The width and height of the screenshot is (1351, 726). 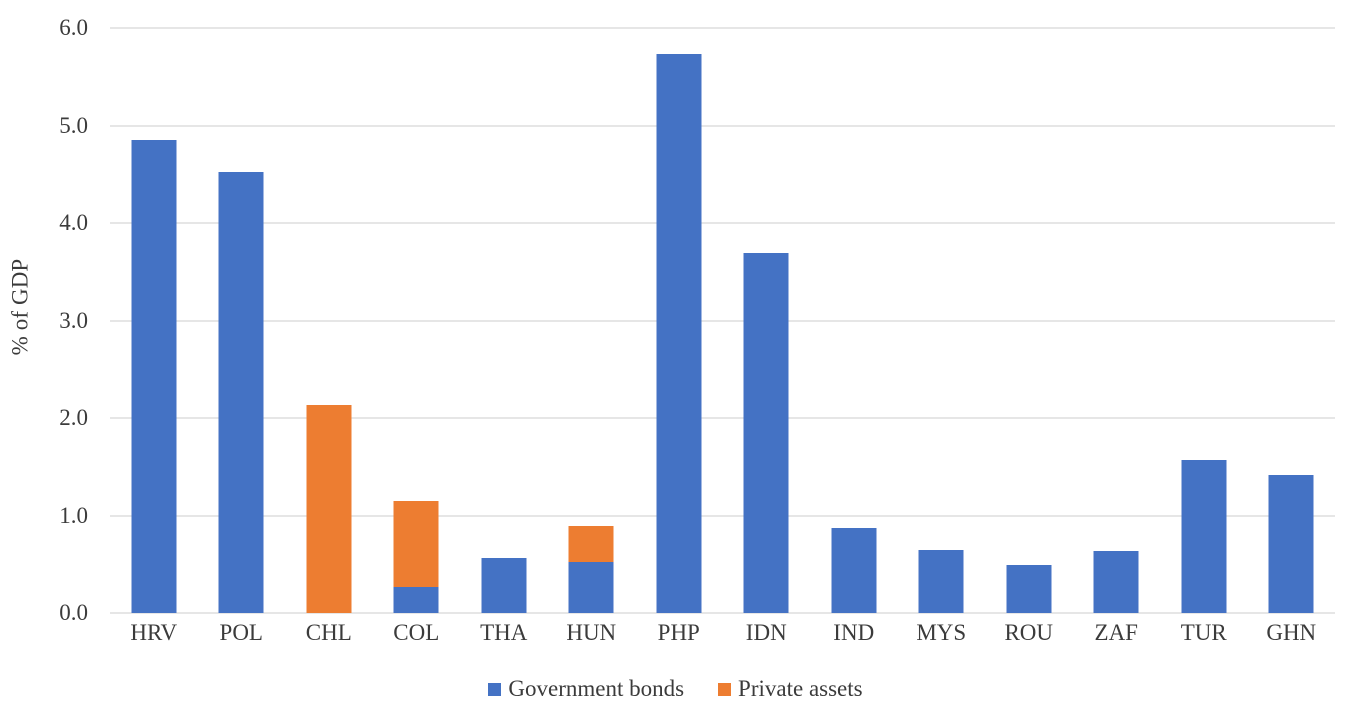 I want to click on x-axis-tick-label: IDN, so click(x=766, y=632).